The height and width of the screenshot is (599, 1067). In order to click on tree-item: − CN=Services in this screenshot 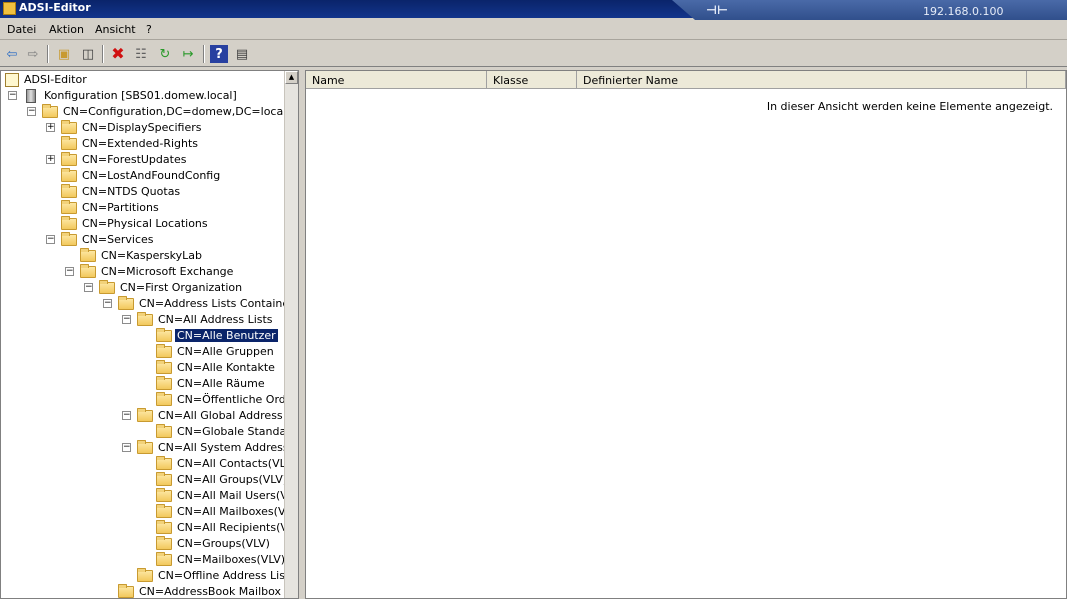, I will do `click(143, 240)`.